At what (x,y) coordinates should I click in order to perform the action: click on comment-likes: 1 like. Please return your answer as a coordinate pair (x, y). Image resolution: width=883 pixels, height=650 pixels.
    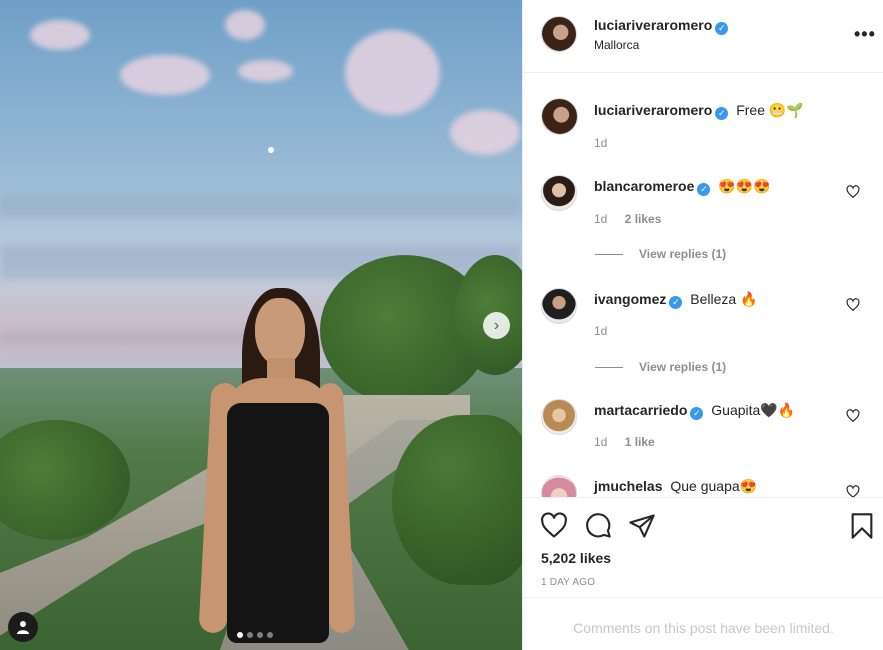
    Looking at the image, I should click on (640, 442).